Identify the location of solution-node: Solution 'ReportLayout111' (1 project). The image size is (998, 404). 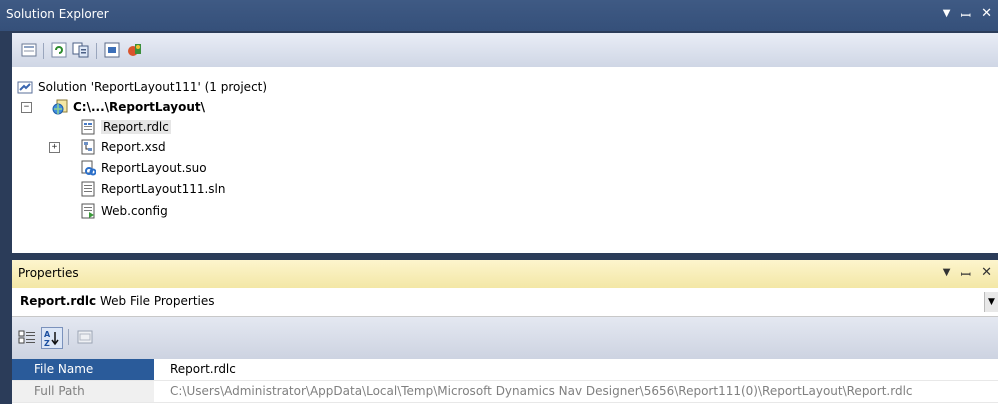
(142, 87).